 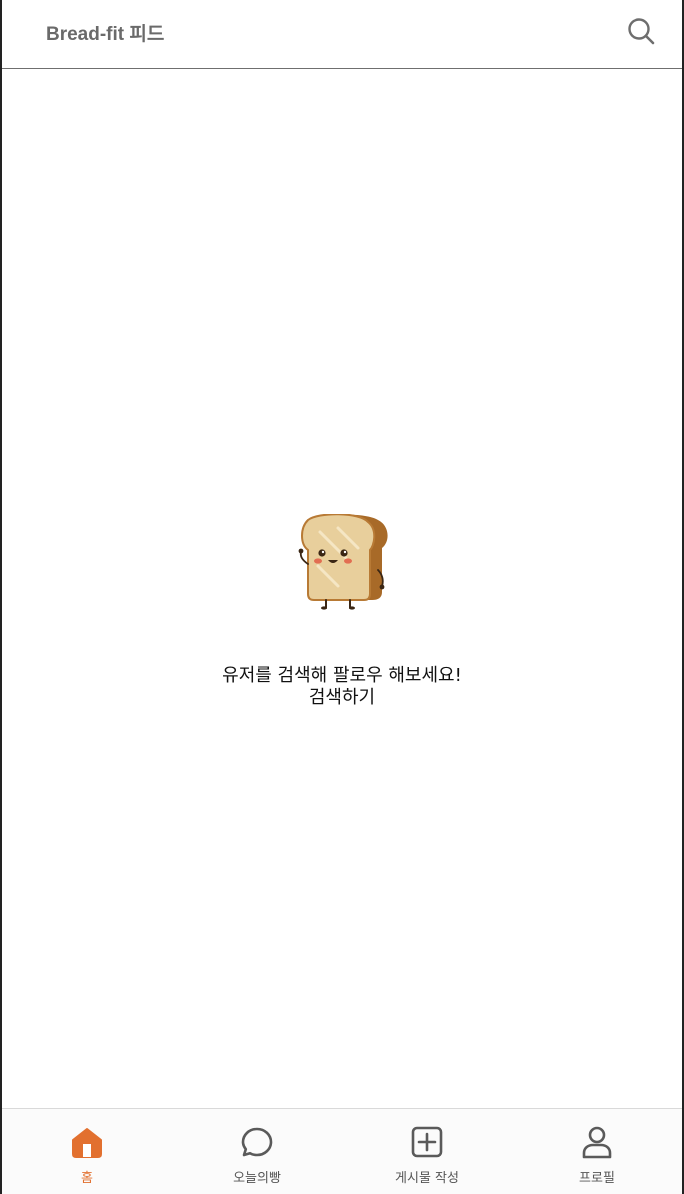 What do you see at coordinates (597, 1178) in the screenshot?
I see `nav-label-profile: 프로필` at bounding box center [597, 1178].